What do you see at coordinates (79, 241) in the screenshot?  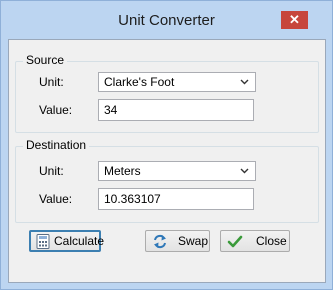 I see `calculate-button-label: Calculate` at bounding box center [79, 241].